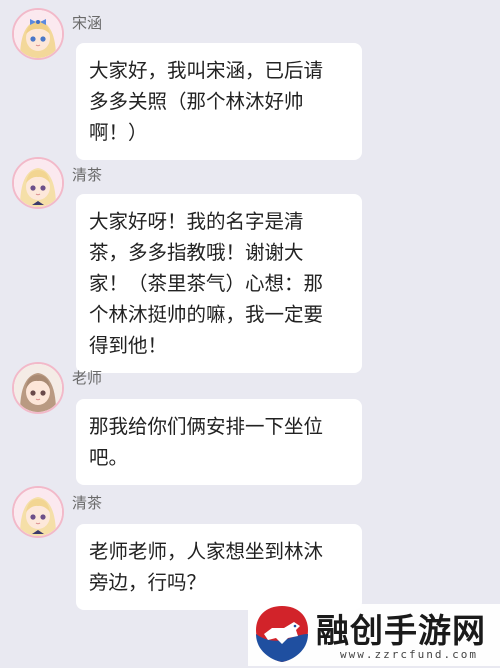 This screenshot has width=500, height=668. What do you see at coordinates (87, 23) in the screenshot?
I see `sender-name: 宋涵` at bounding box center [87, 23].